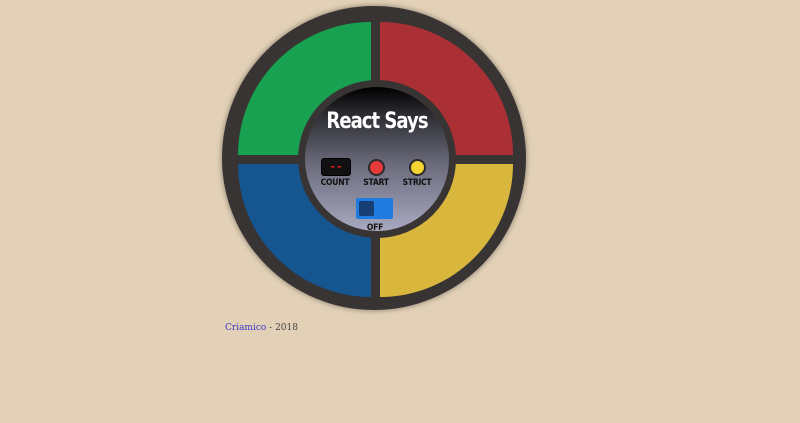 Image resolution: width=800 pixels, height=423 pixels. Describe the element at coordinates (377, 121) in the screenshot. I see `game-title: React Says` at that location.